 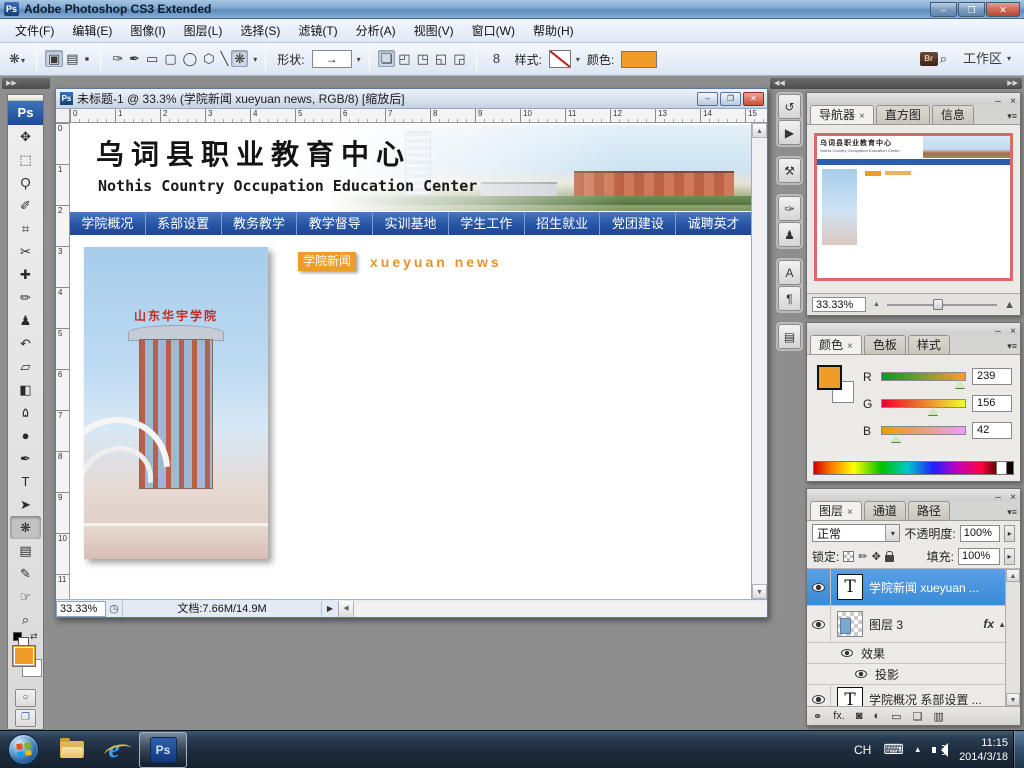 What do you see at coordinates (1003, 9) in the screenshot?
I see `close-button: ✕` at bounding box center [1003, 9].